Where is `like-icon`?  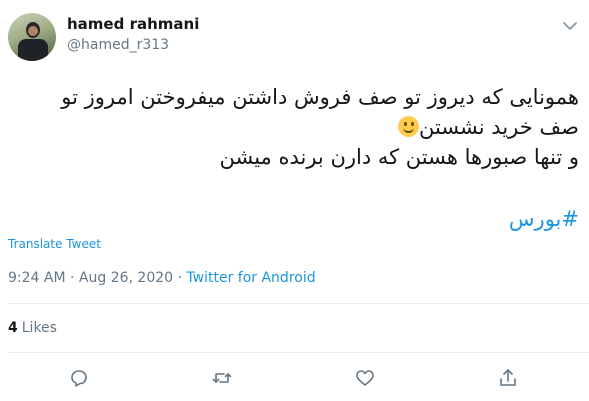 like-icon is located at coordinates (365, 378).